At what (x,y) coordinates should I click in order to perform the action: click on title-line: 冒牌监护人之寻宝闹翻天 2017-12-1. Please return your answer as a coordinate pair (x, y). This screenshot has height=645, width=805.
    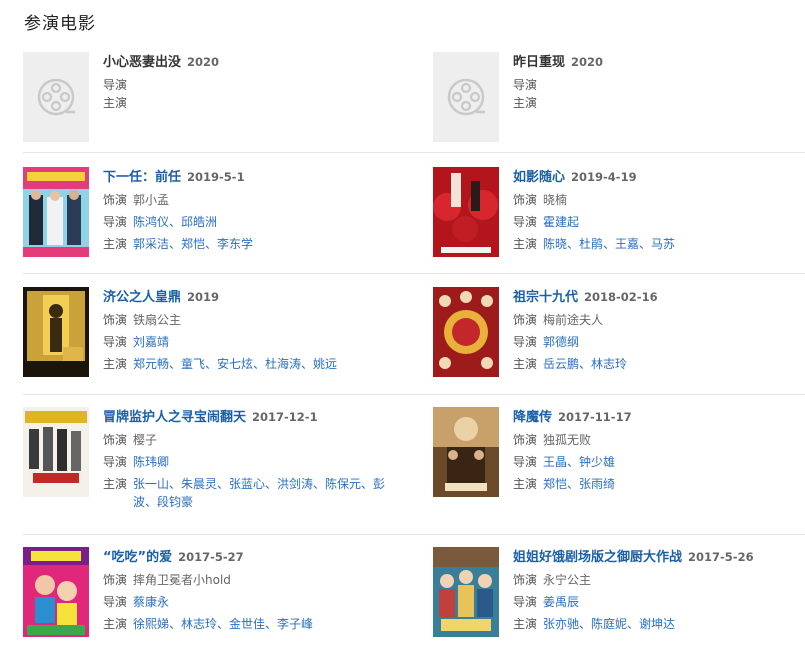
    Looking at the image, I should click on (248, 416).